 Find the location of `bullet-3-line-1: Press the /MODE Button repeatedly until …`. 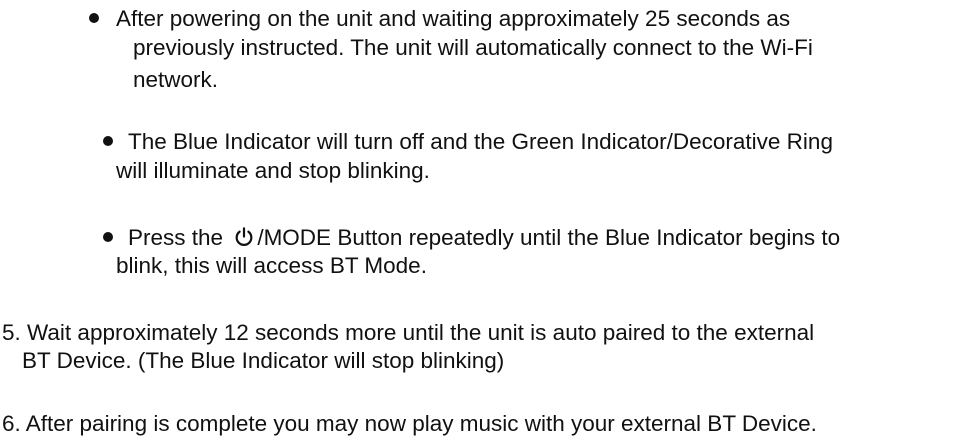

bullet-3-line-1: Press the /MODE Button repeatedly until … is located at coordinates (484, 237).